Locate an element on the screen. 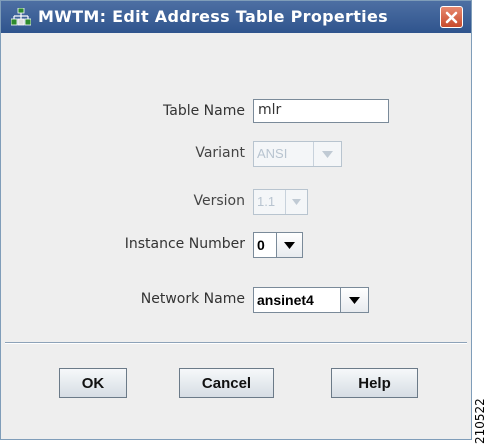  window-title: MWTM: Edit Address Table Properties is located at coordinates (213, 16).